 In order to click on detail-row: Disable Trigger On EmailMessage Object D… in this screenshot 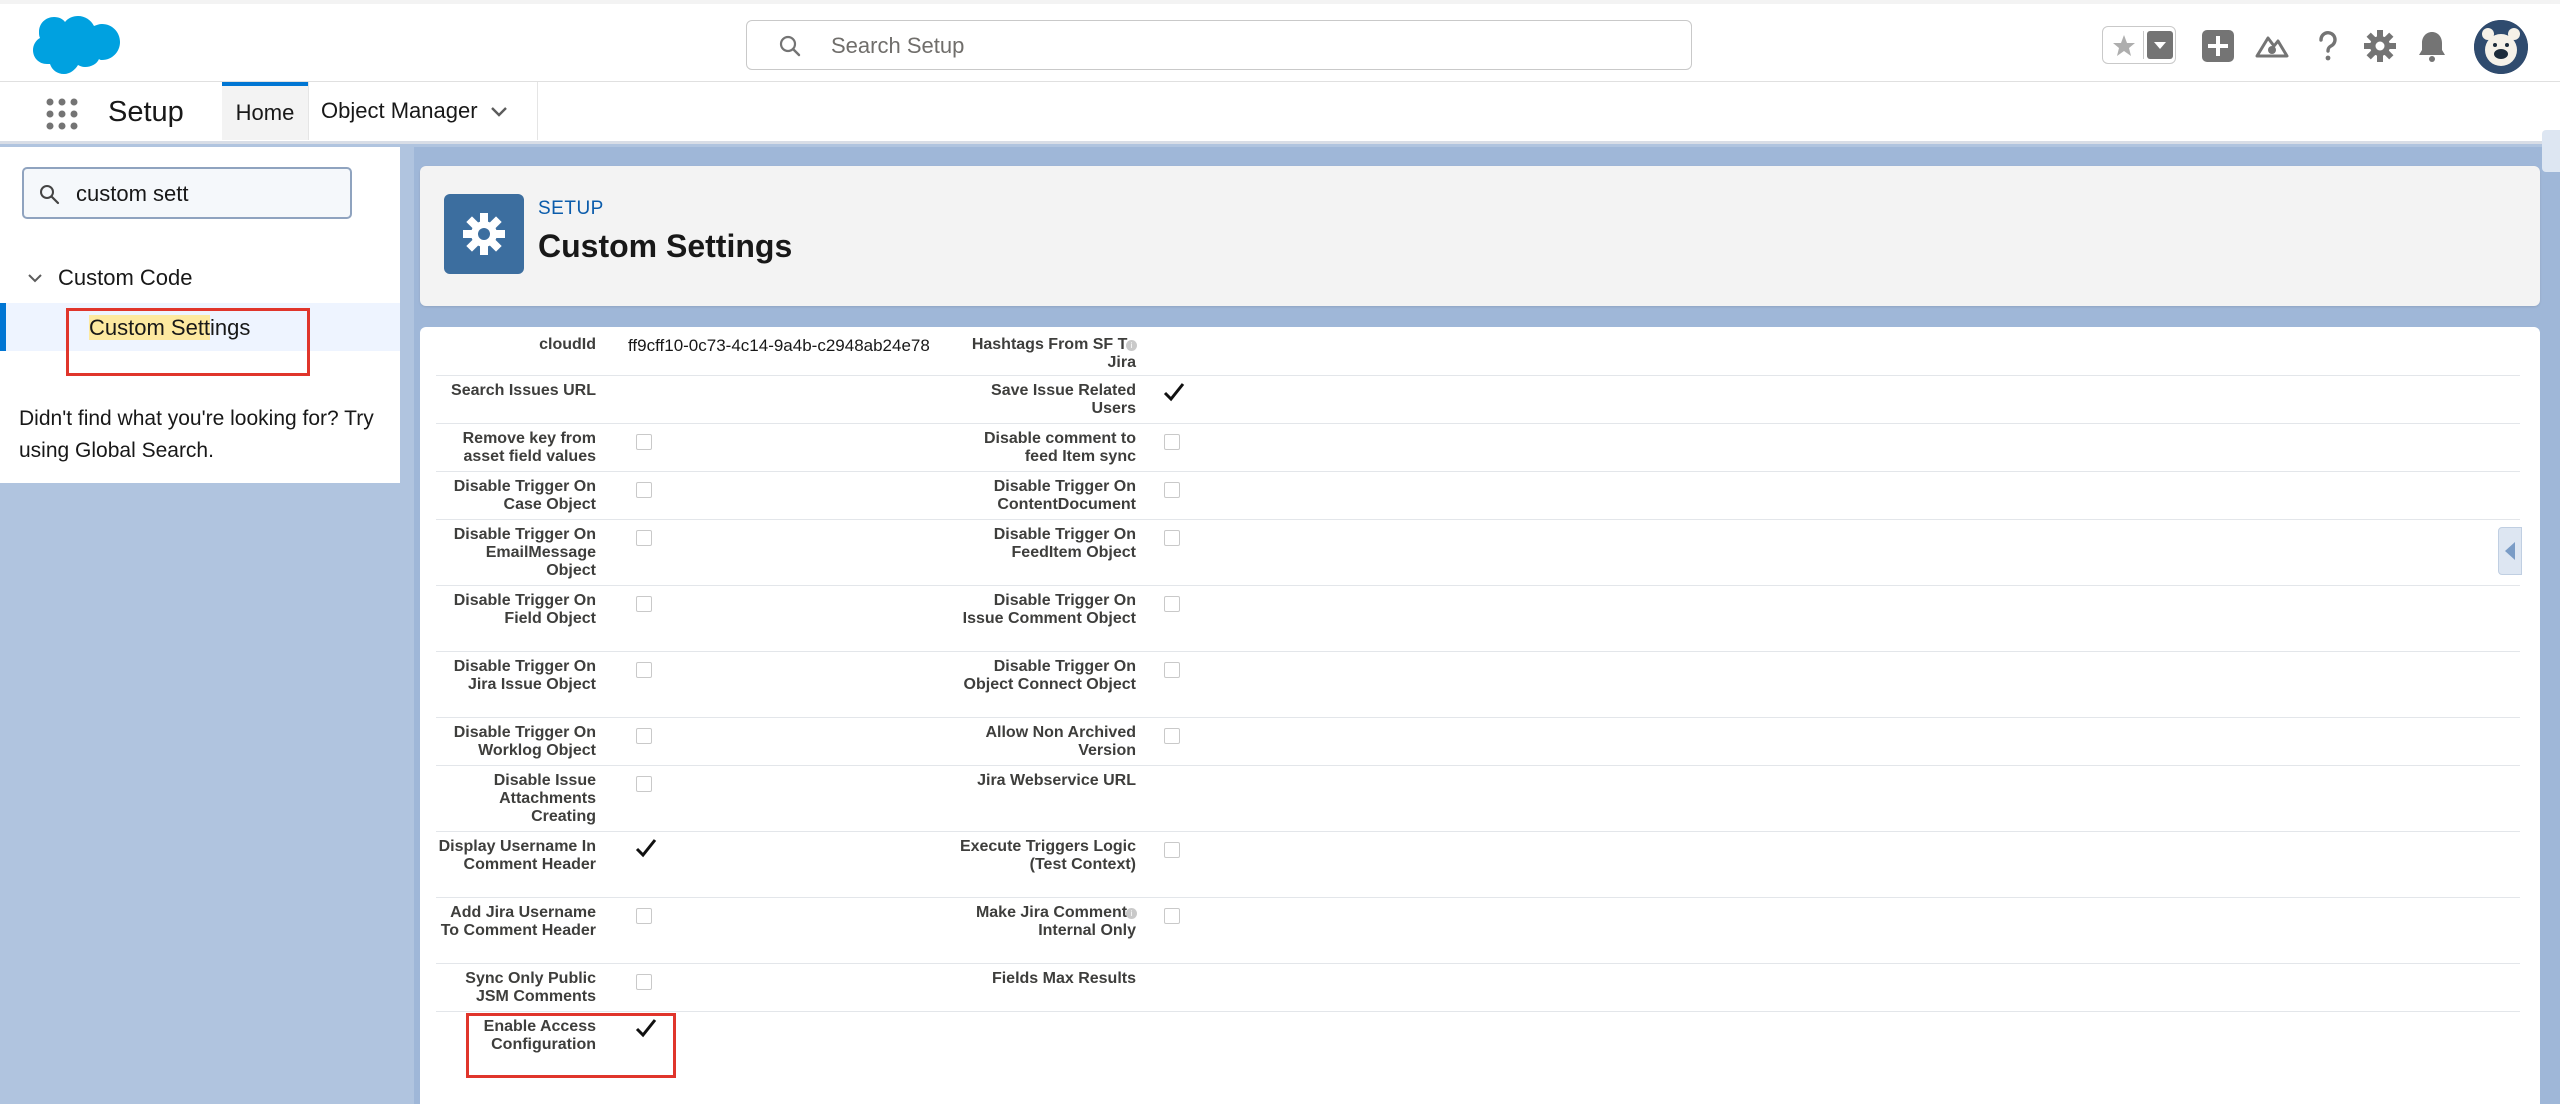, I will do `click(1478, 553)`.